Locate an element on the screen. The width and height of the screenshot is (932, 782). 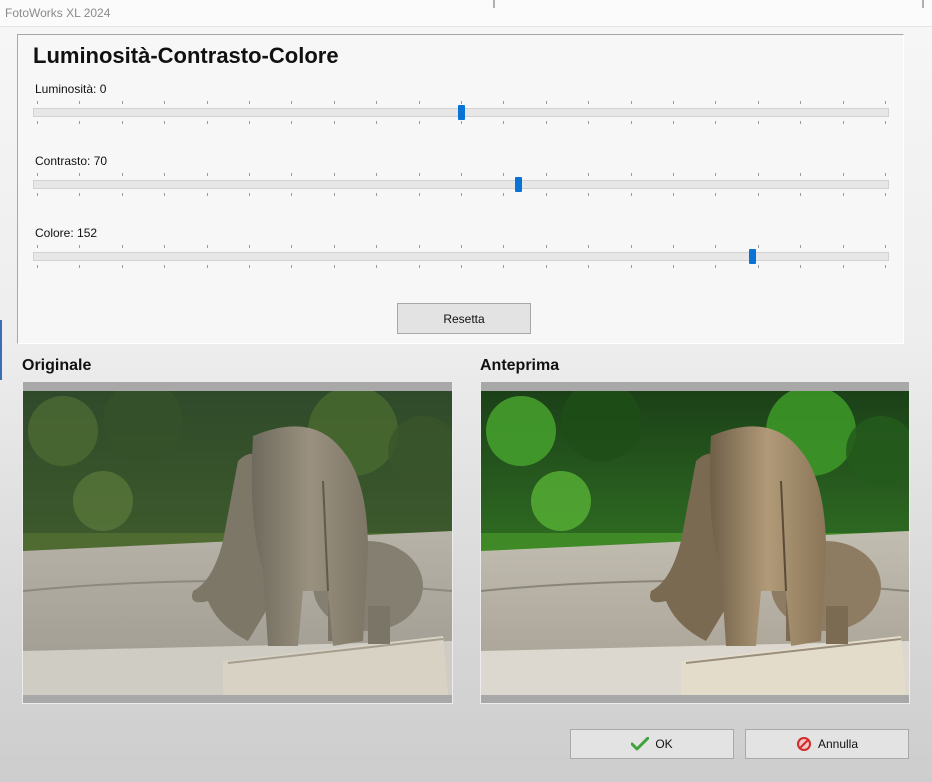
reset-button: Resetta is located at coordinates (464, 318).